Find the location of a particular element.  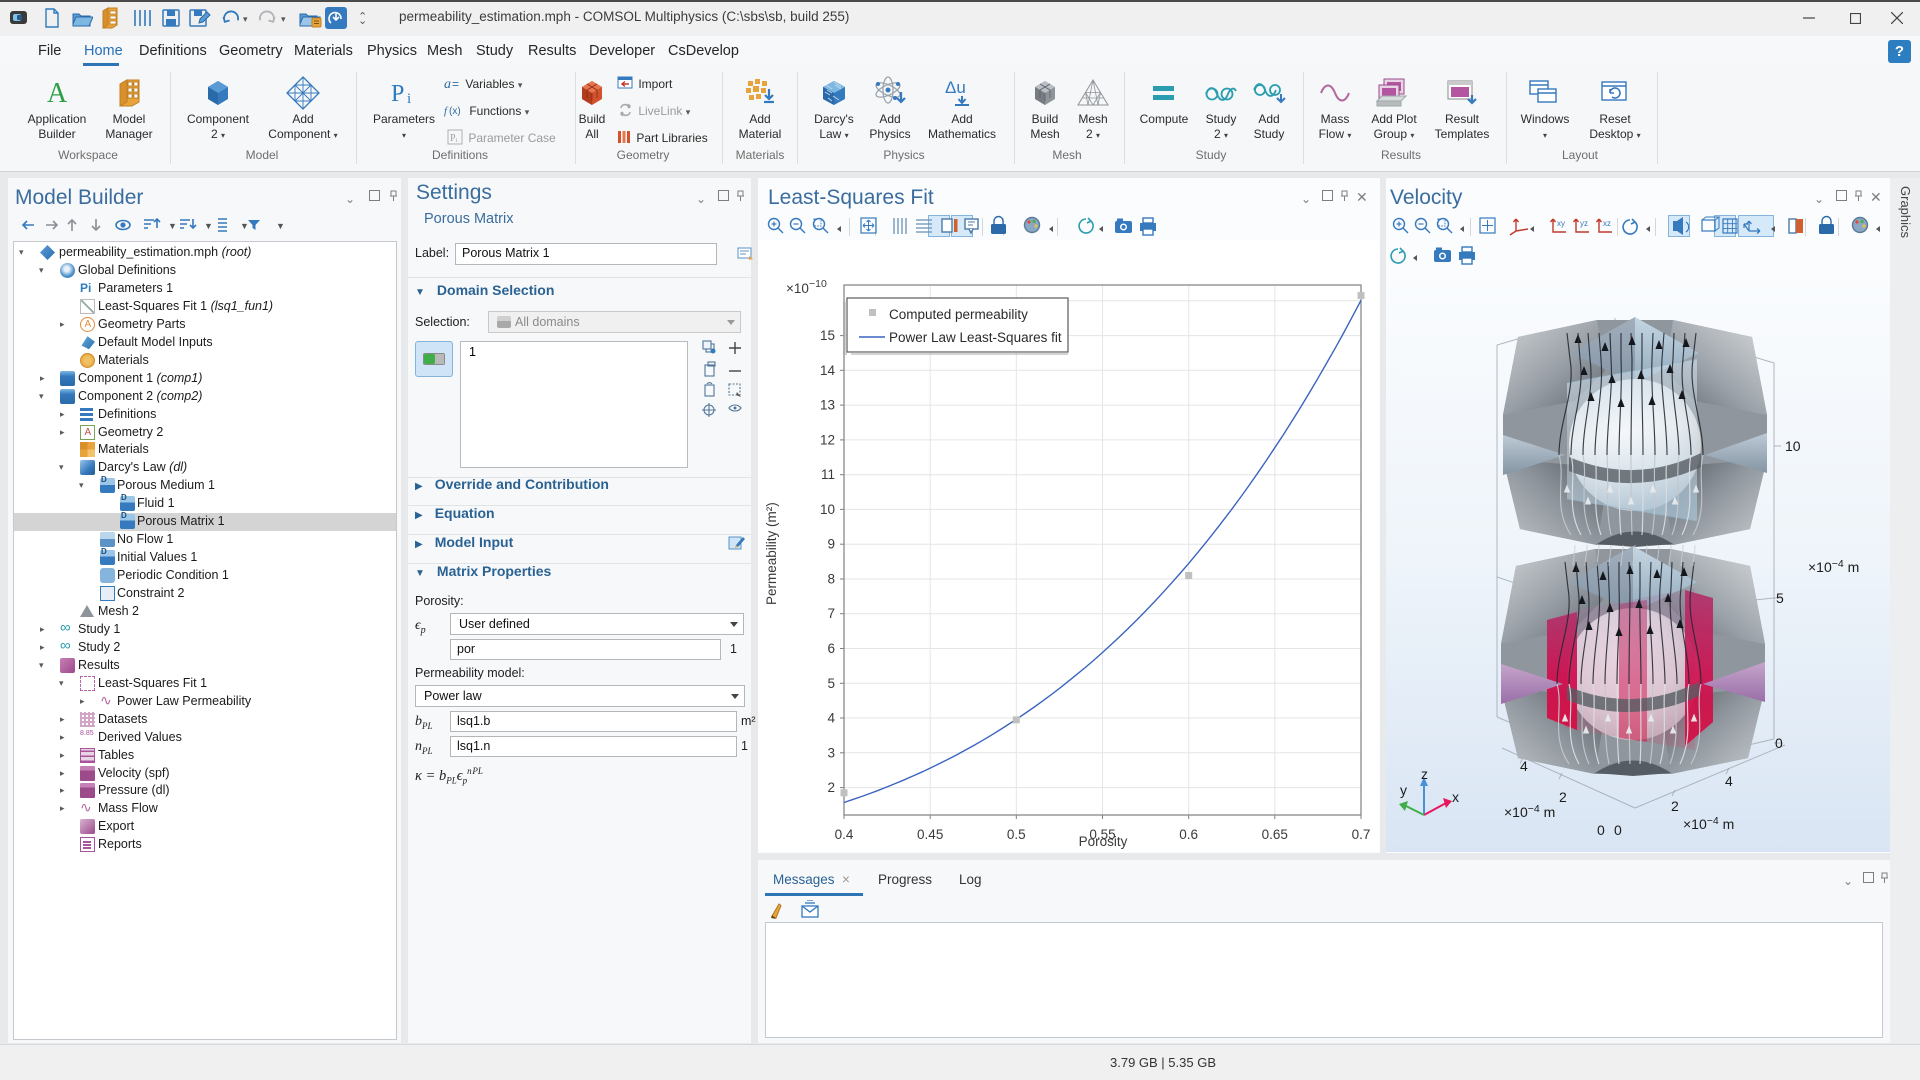

svg-text: (x) is located at coordinates (455, 111).